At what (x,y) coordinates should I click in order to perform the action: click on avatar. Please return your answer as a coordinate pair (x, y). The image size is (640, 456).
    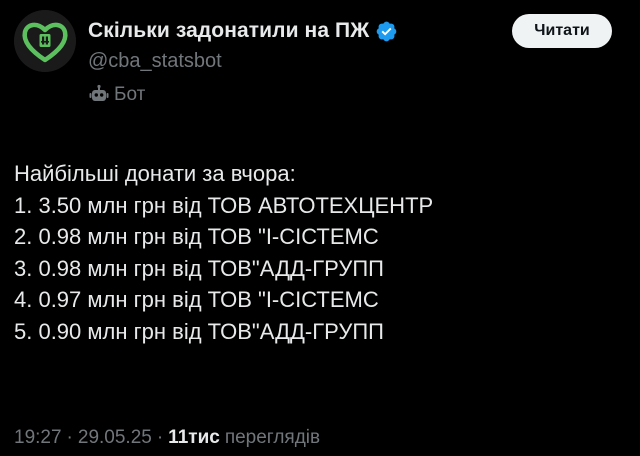
    Looking at the image, I should click on (45, 41).